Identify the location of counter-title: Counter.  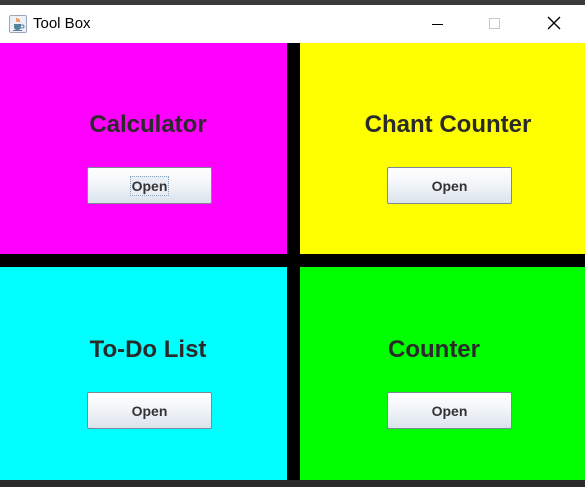
(434, 349).